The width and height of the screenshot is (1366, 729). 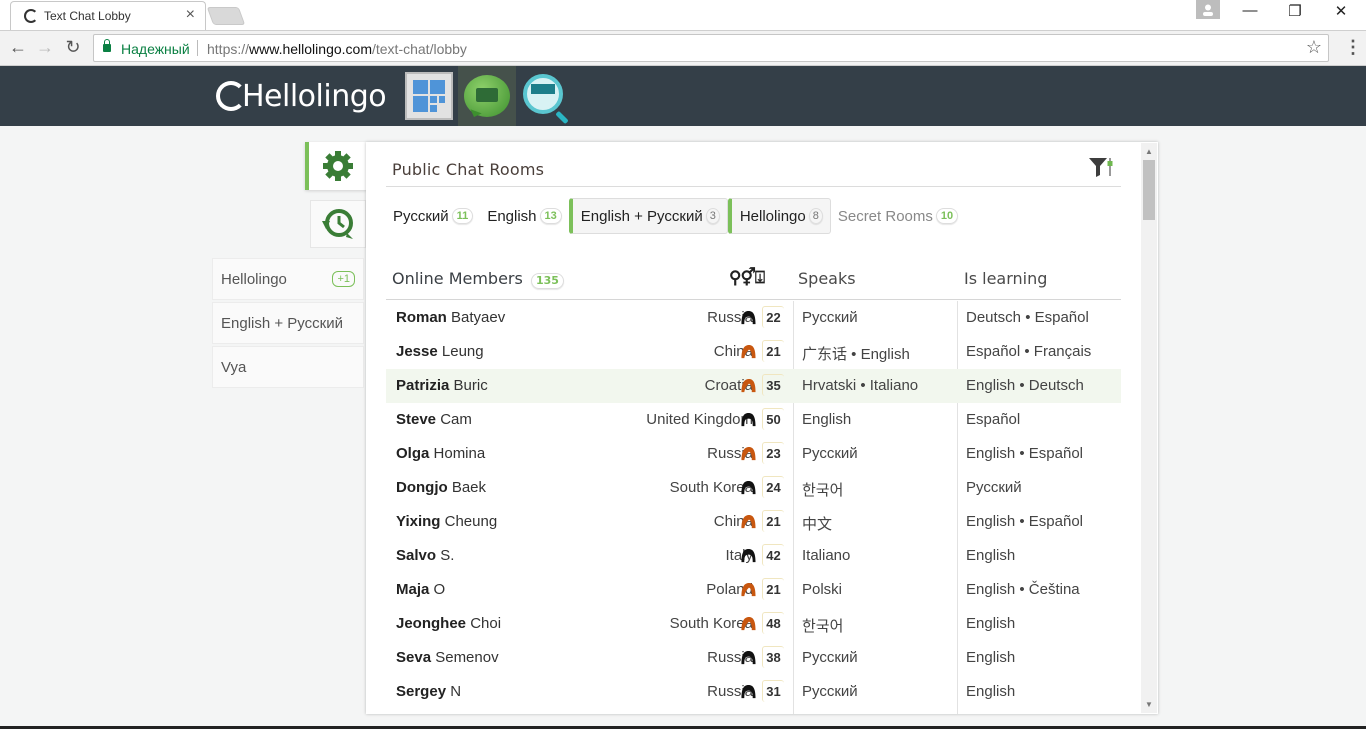 What do you see at coordinates (699, 419) in the screenshot?
I see `member-country: United Kingdom` at bounding box center [699, 419].